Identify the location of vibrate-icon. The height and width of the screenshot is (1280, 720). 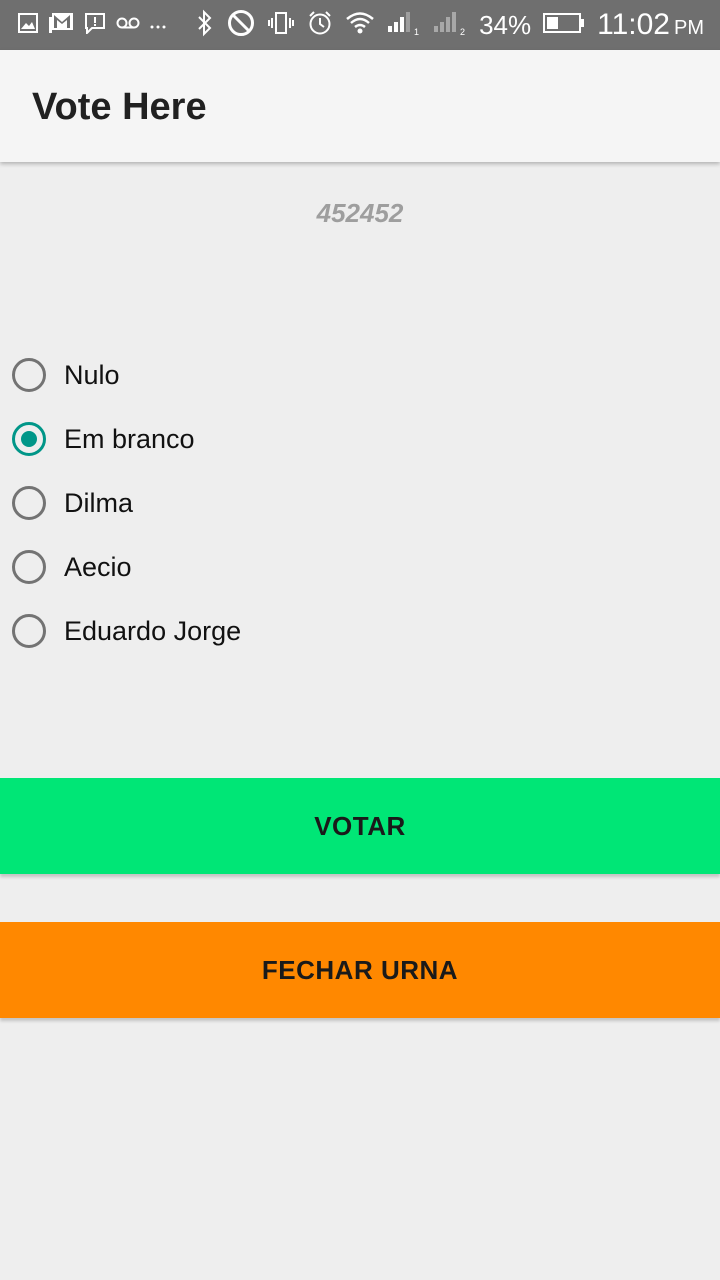
(281, 25).